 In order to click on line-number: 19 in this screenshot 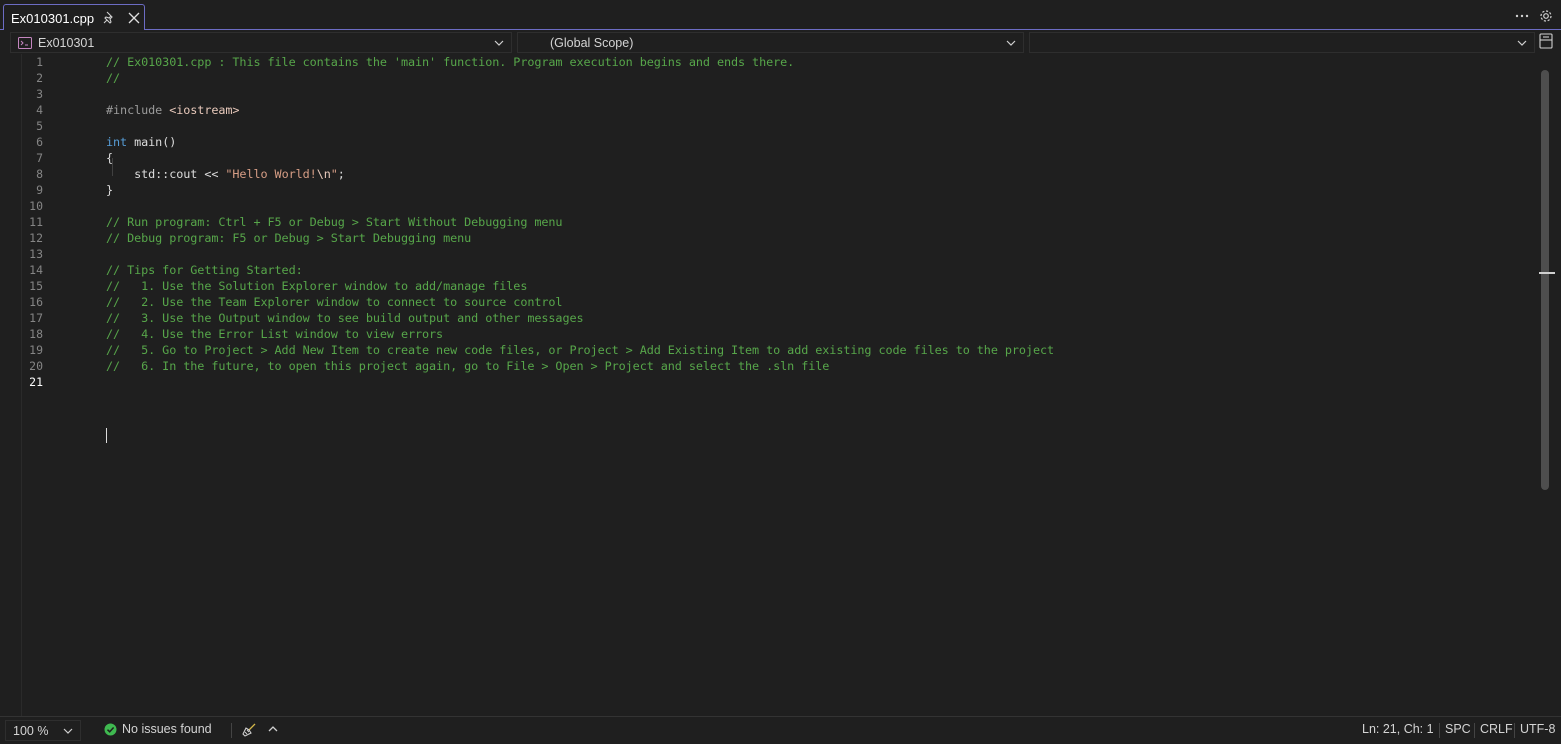, I will do `click(36, 350)`.